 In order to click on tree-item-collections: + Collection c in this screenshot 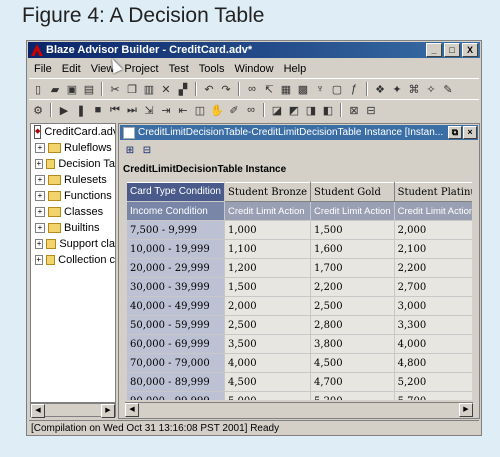, I will do `click(73, 260)`.